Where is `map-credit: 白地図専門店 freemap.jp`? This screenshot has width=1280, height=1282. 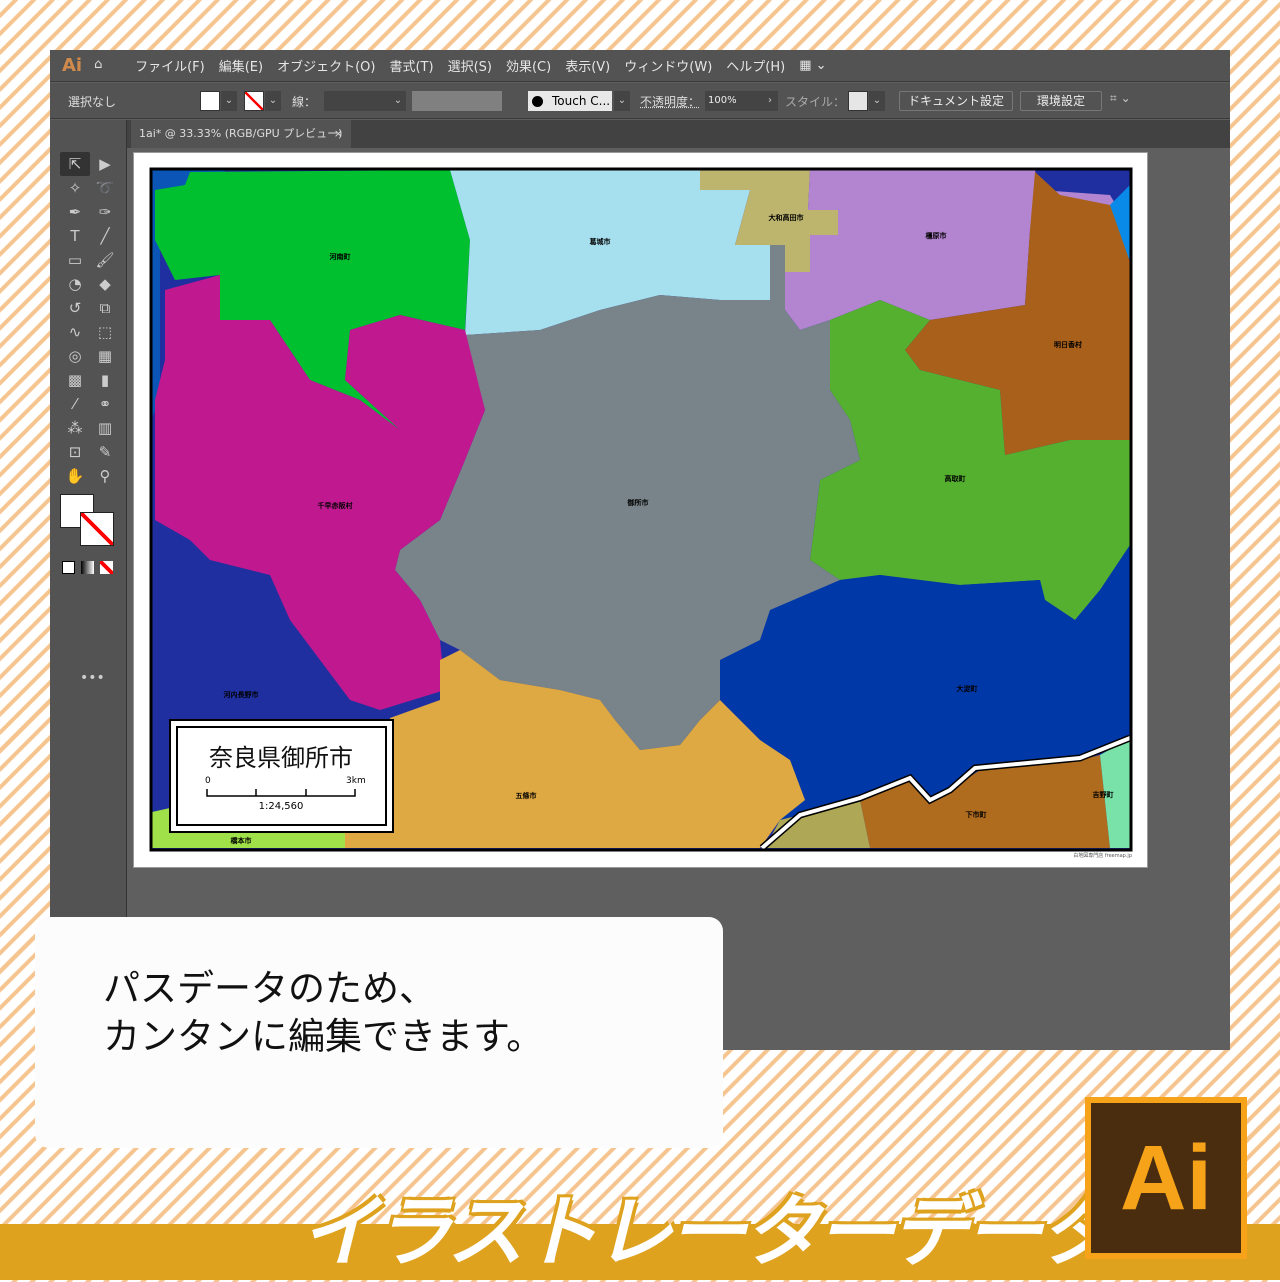 map-credit: 白地図専門店 freemap.jp is located at coordinates (1102, 855).